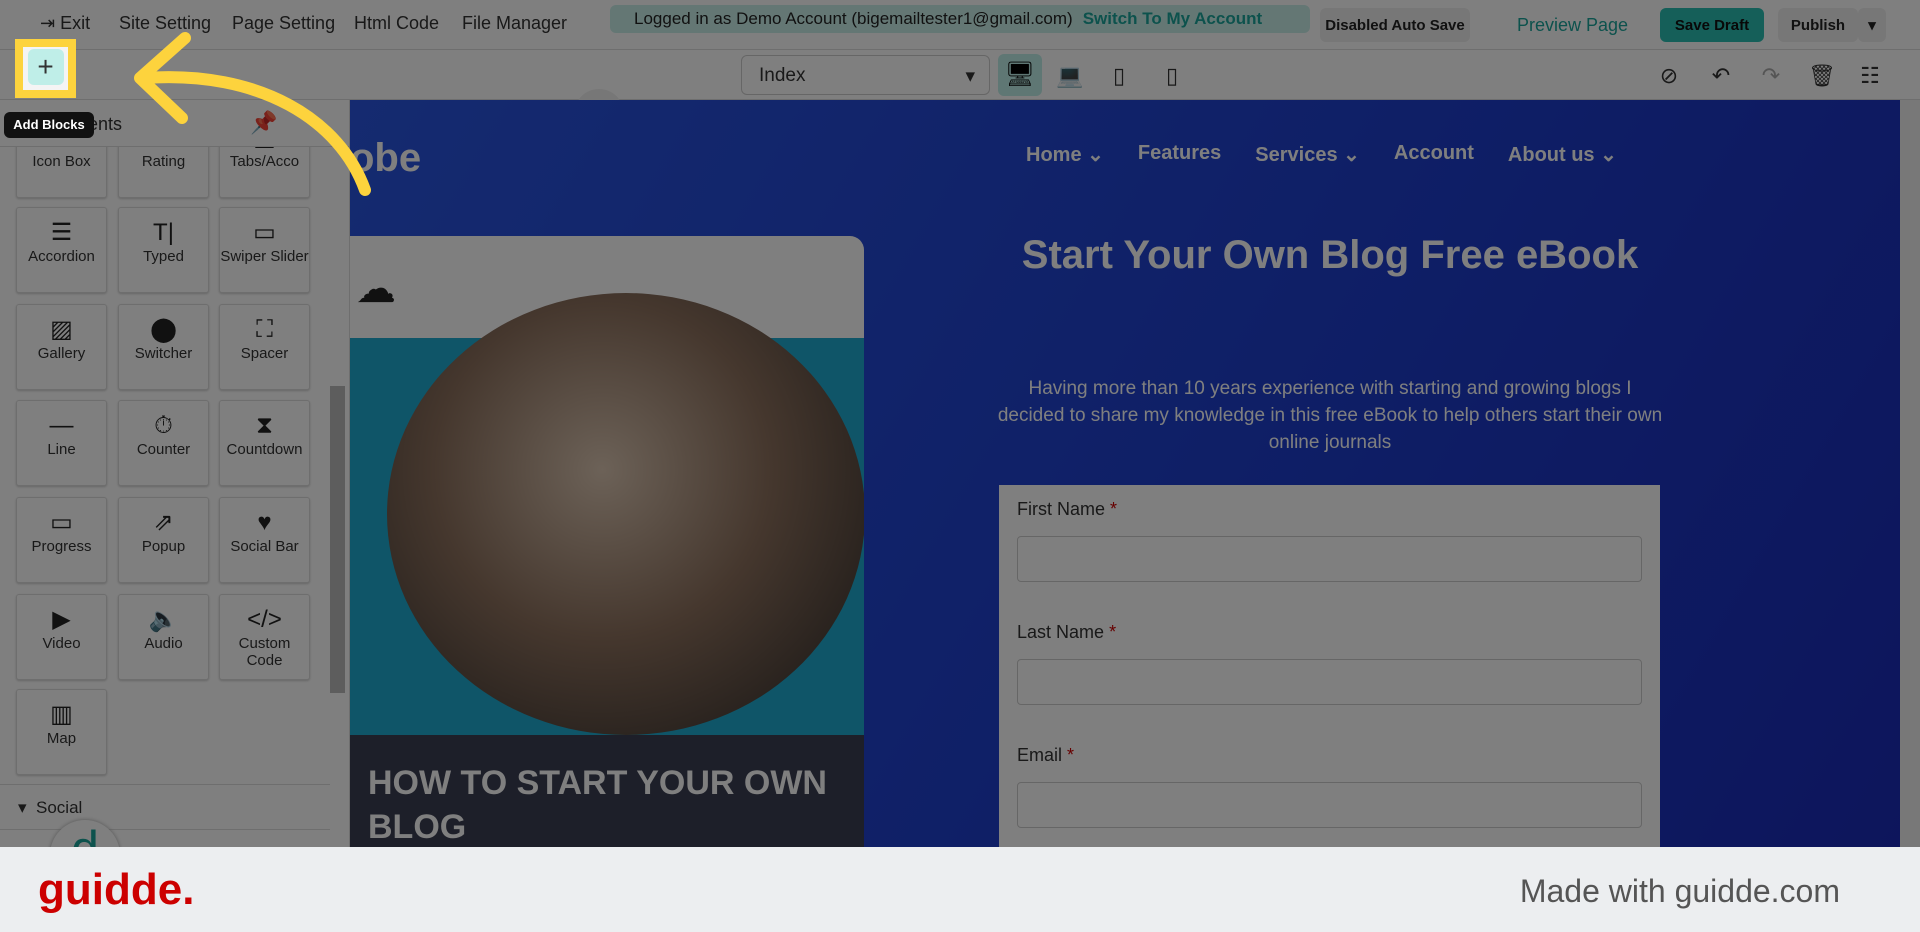 The height and width of the screenshot is (932, 1920). I want to click on made-with-text: Made with guidde.com, so click(1679, 891).